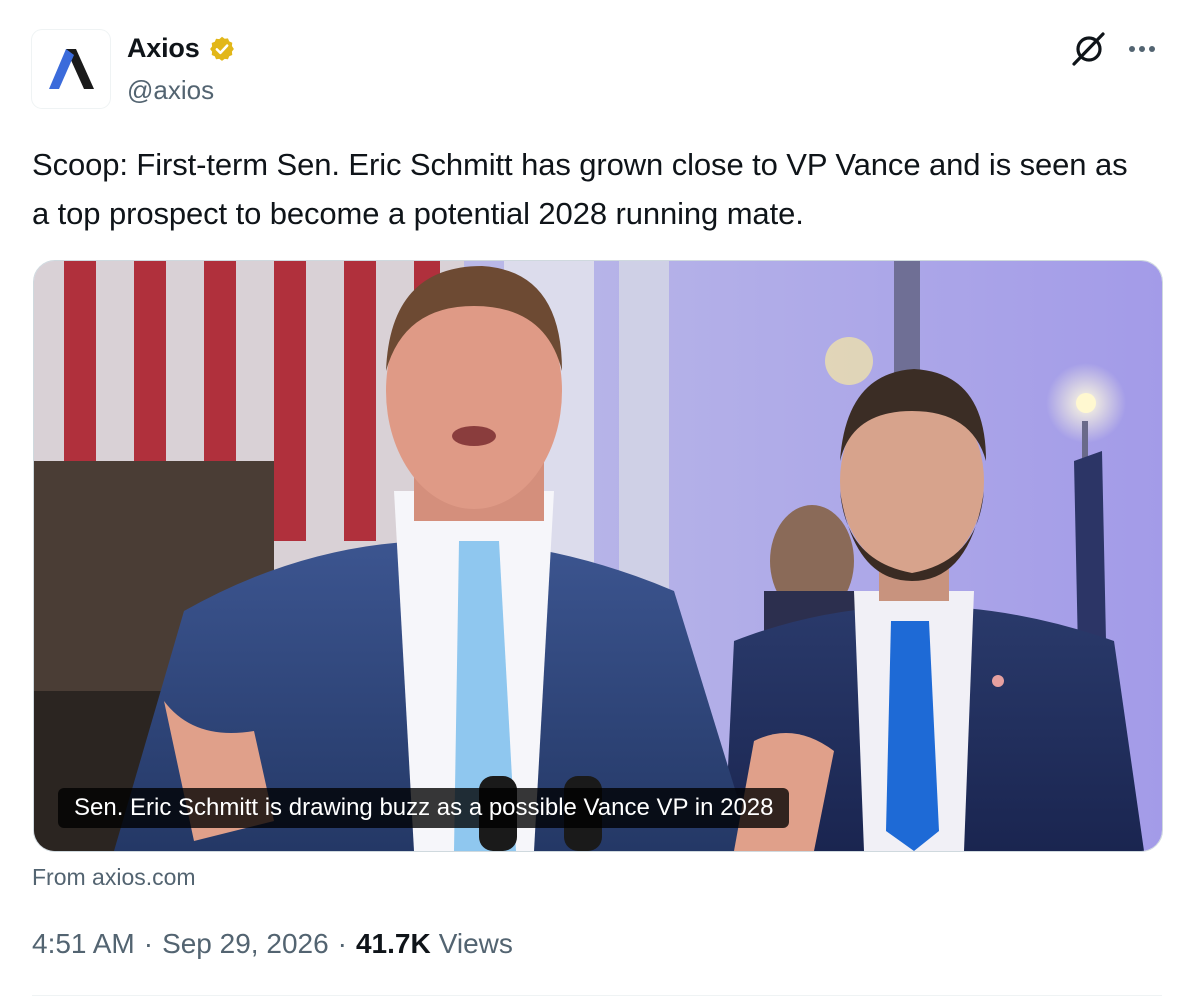 The width and height of the screenshot is (1178, 1000). I want to click on author-name-row: Axios, so click(181, 48).